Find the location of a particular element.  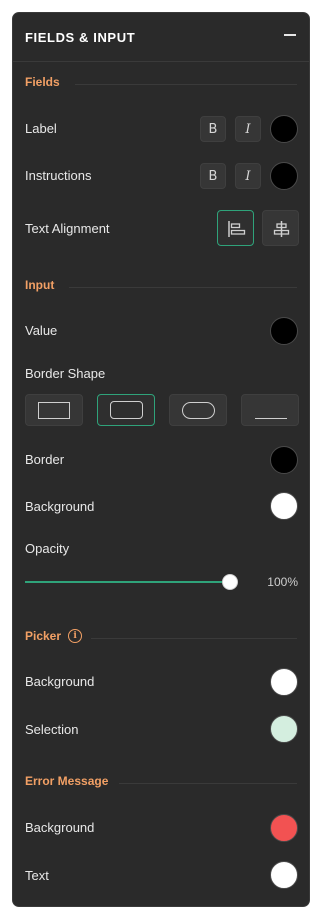

opacity-value: 100% is located at coordinates (282, 582).